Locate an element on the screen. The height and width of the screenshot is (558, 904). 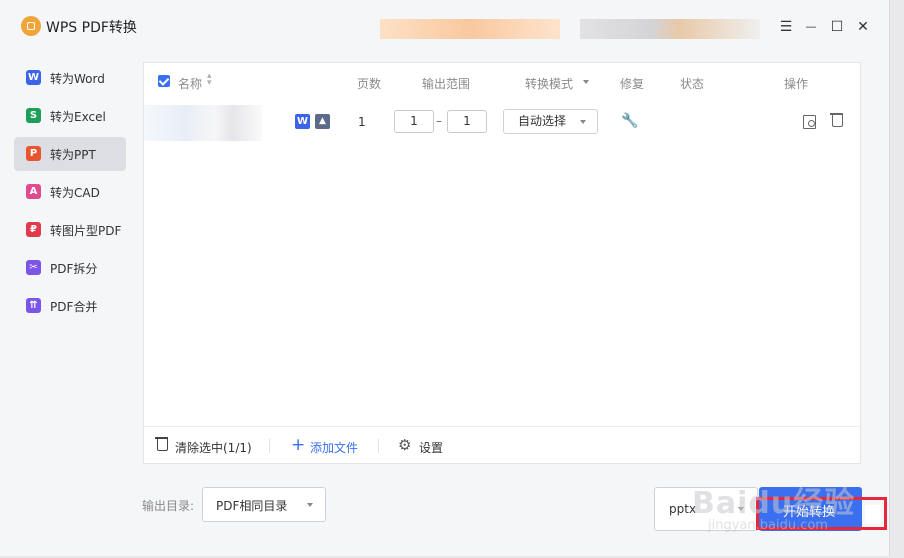
settings-button: 设置 is located at coordinates (431, 447).